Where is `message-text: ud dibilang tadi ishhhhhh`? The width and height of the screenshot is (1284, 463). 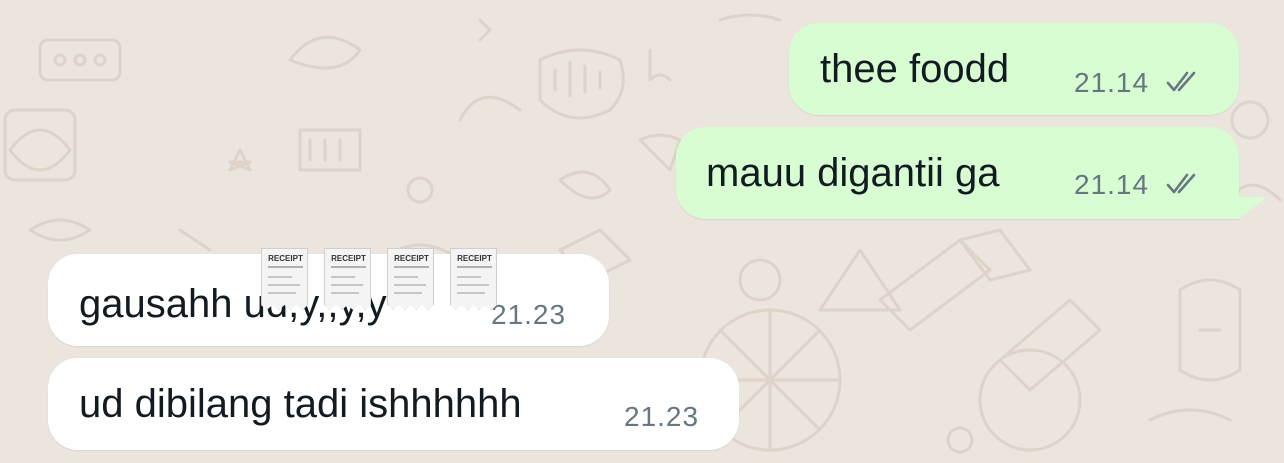 message-text: ud dibilang tadi ishhhhhh is located at coordinates (300, 404).